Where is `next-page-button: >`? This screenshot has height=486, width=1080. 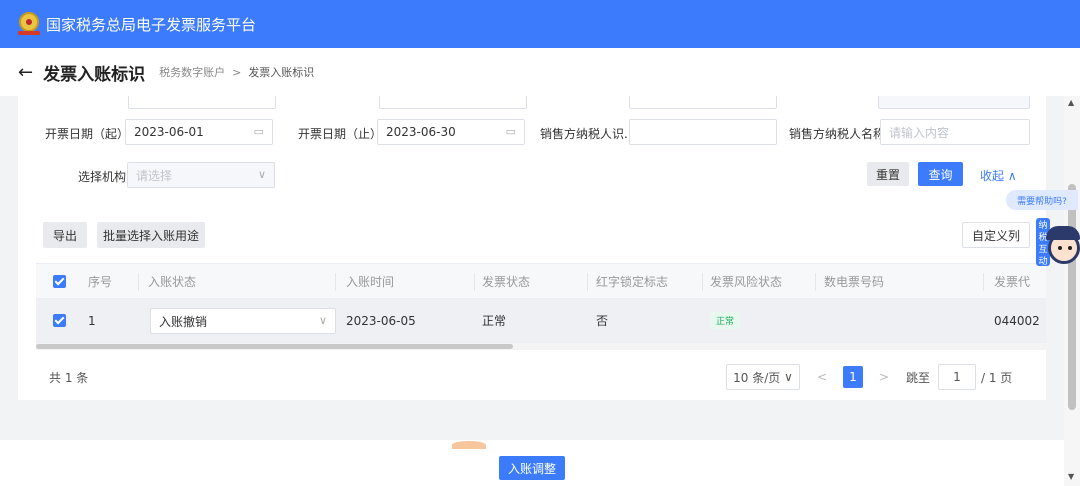
next-page-button: > is located at coordinates (884, 377).